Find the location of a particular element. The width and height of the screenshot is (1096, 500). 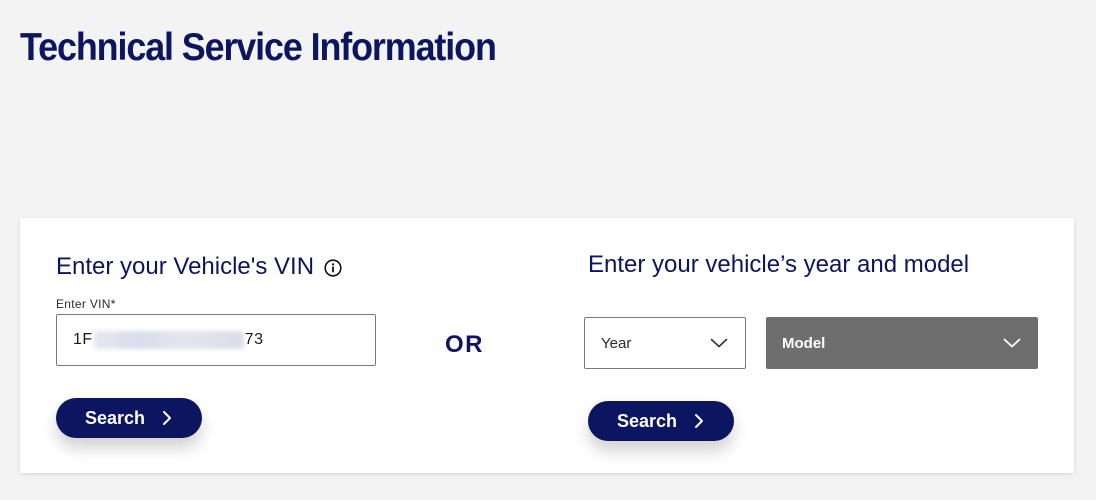

year-model-heading: Enter your vehicle’s year and model is located at coordinates (779, 264).